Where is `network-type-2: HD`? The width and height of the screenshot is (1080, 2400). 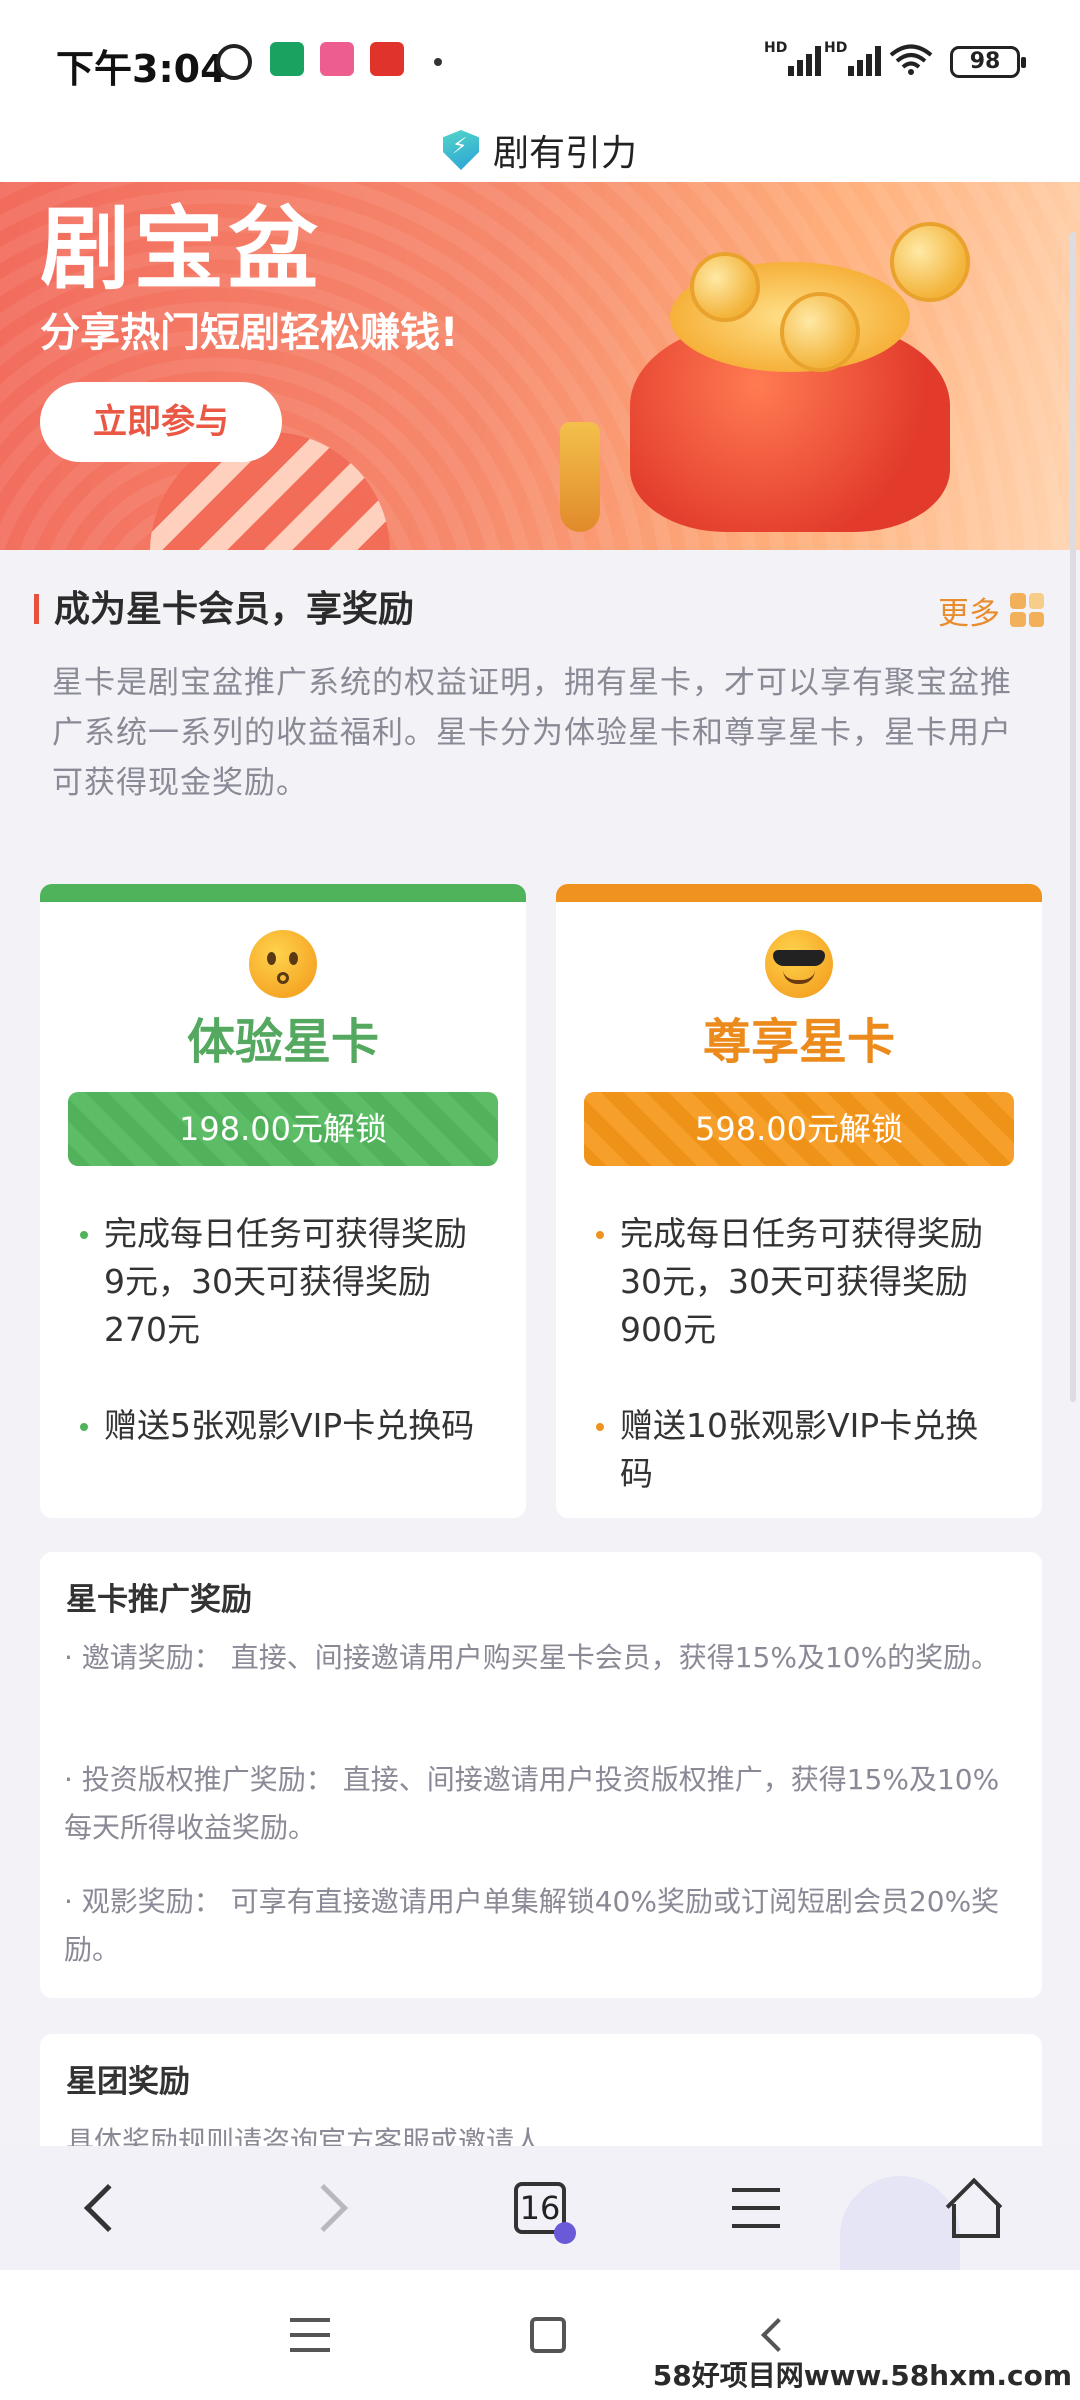 network-type-2: HD is located at coordinates (836, 48).